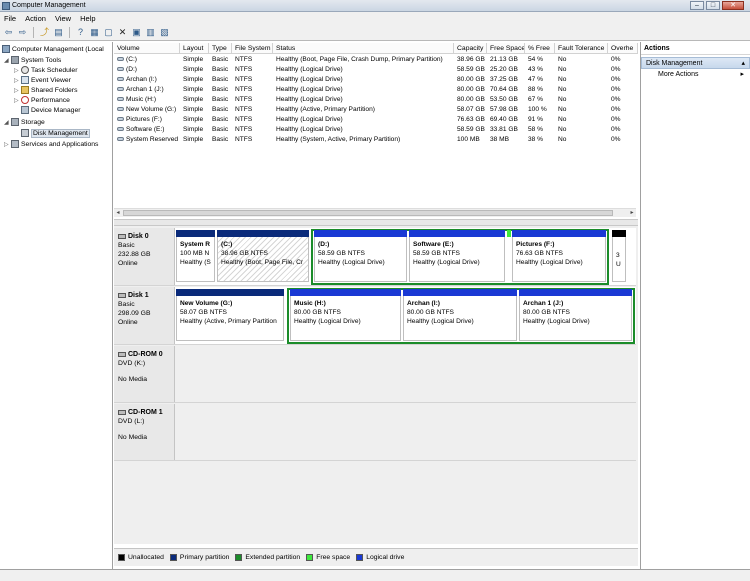 The image size is (750, 581). What do you see at coordinates (24, 122) in the screenshot?
I see `tree-storage: ◢ Storage` at bounding box center [24, 122].